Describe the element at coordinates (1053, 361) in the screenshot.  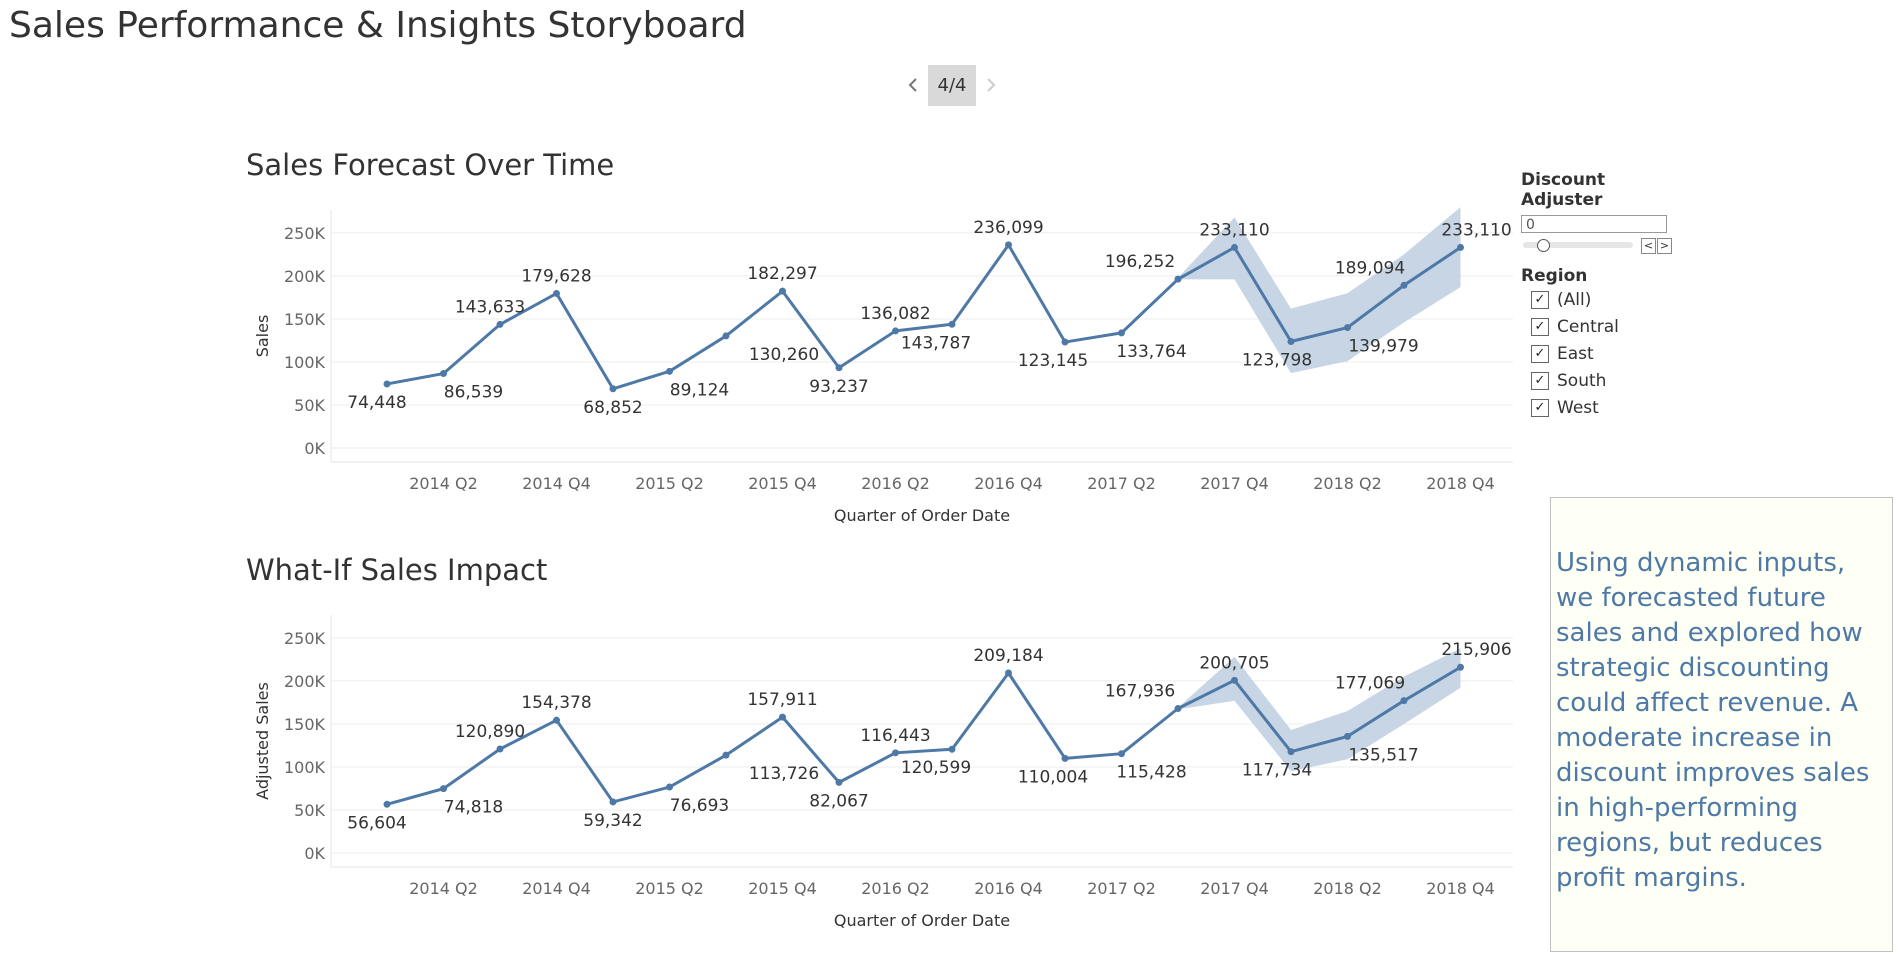
I see `data-label: 123,145` at that location.